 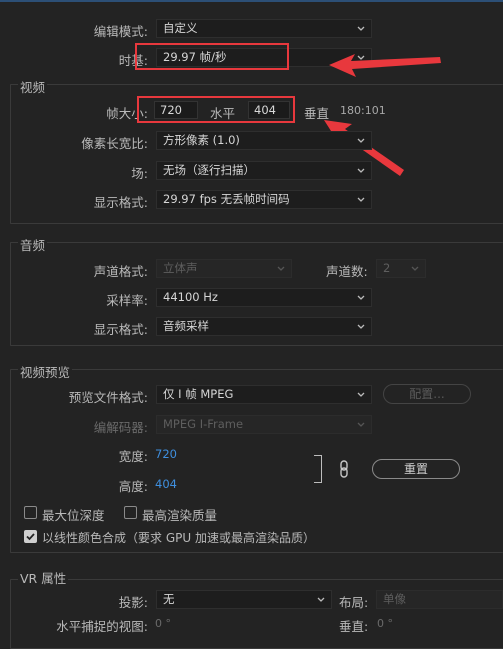 What do you see at coordinates (385, 65) in the screenshot?
I see `red-arrow-timebase-icon` at bounding box center [385, 65].